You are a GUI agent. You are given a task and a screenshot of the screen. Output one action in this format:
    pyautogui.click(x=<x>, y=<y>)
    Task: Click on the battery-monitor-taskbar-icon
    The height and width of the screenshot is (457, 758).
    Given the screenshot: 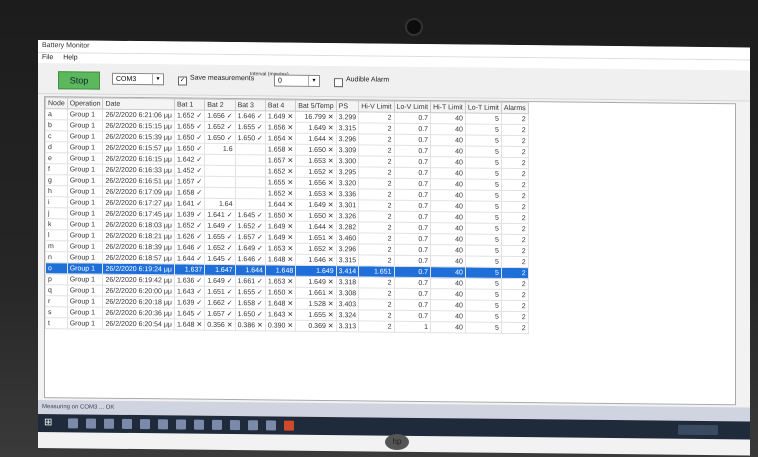 What is the action you would take?
    pyautogui.click(x=289, y=425)
    